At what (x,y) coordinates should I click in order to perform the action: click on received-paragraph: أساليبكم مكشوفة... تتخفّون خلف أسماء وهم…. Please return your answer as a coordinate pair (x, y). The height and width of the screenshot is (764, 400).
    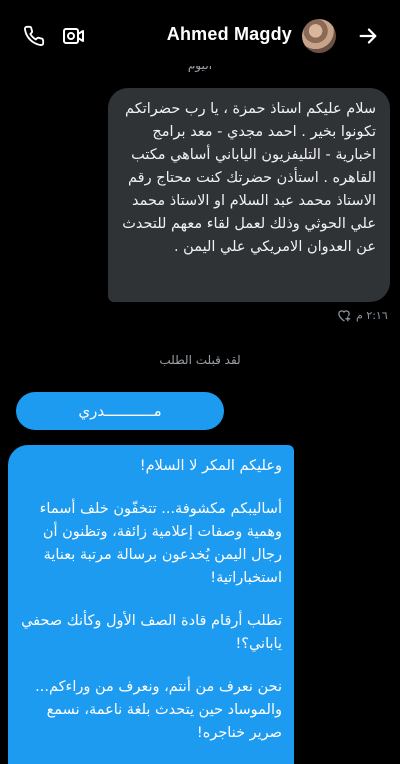
    Looking at the image, I should click on (160, 543).